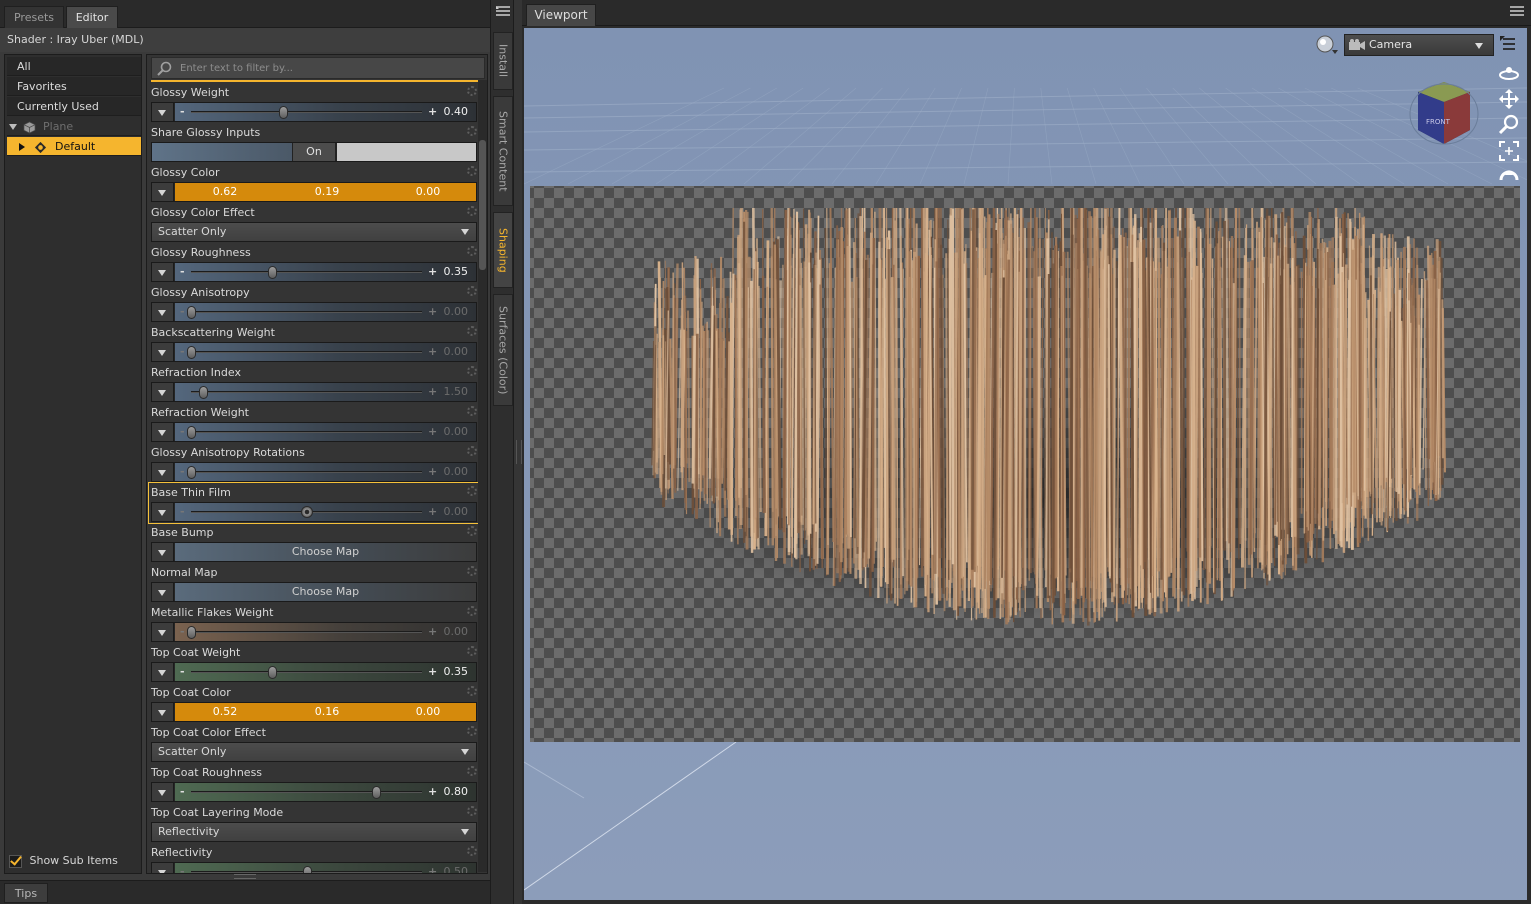  I want to click on camera-selector: Camera, so click(1419, 45).